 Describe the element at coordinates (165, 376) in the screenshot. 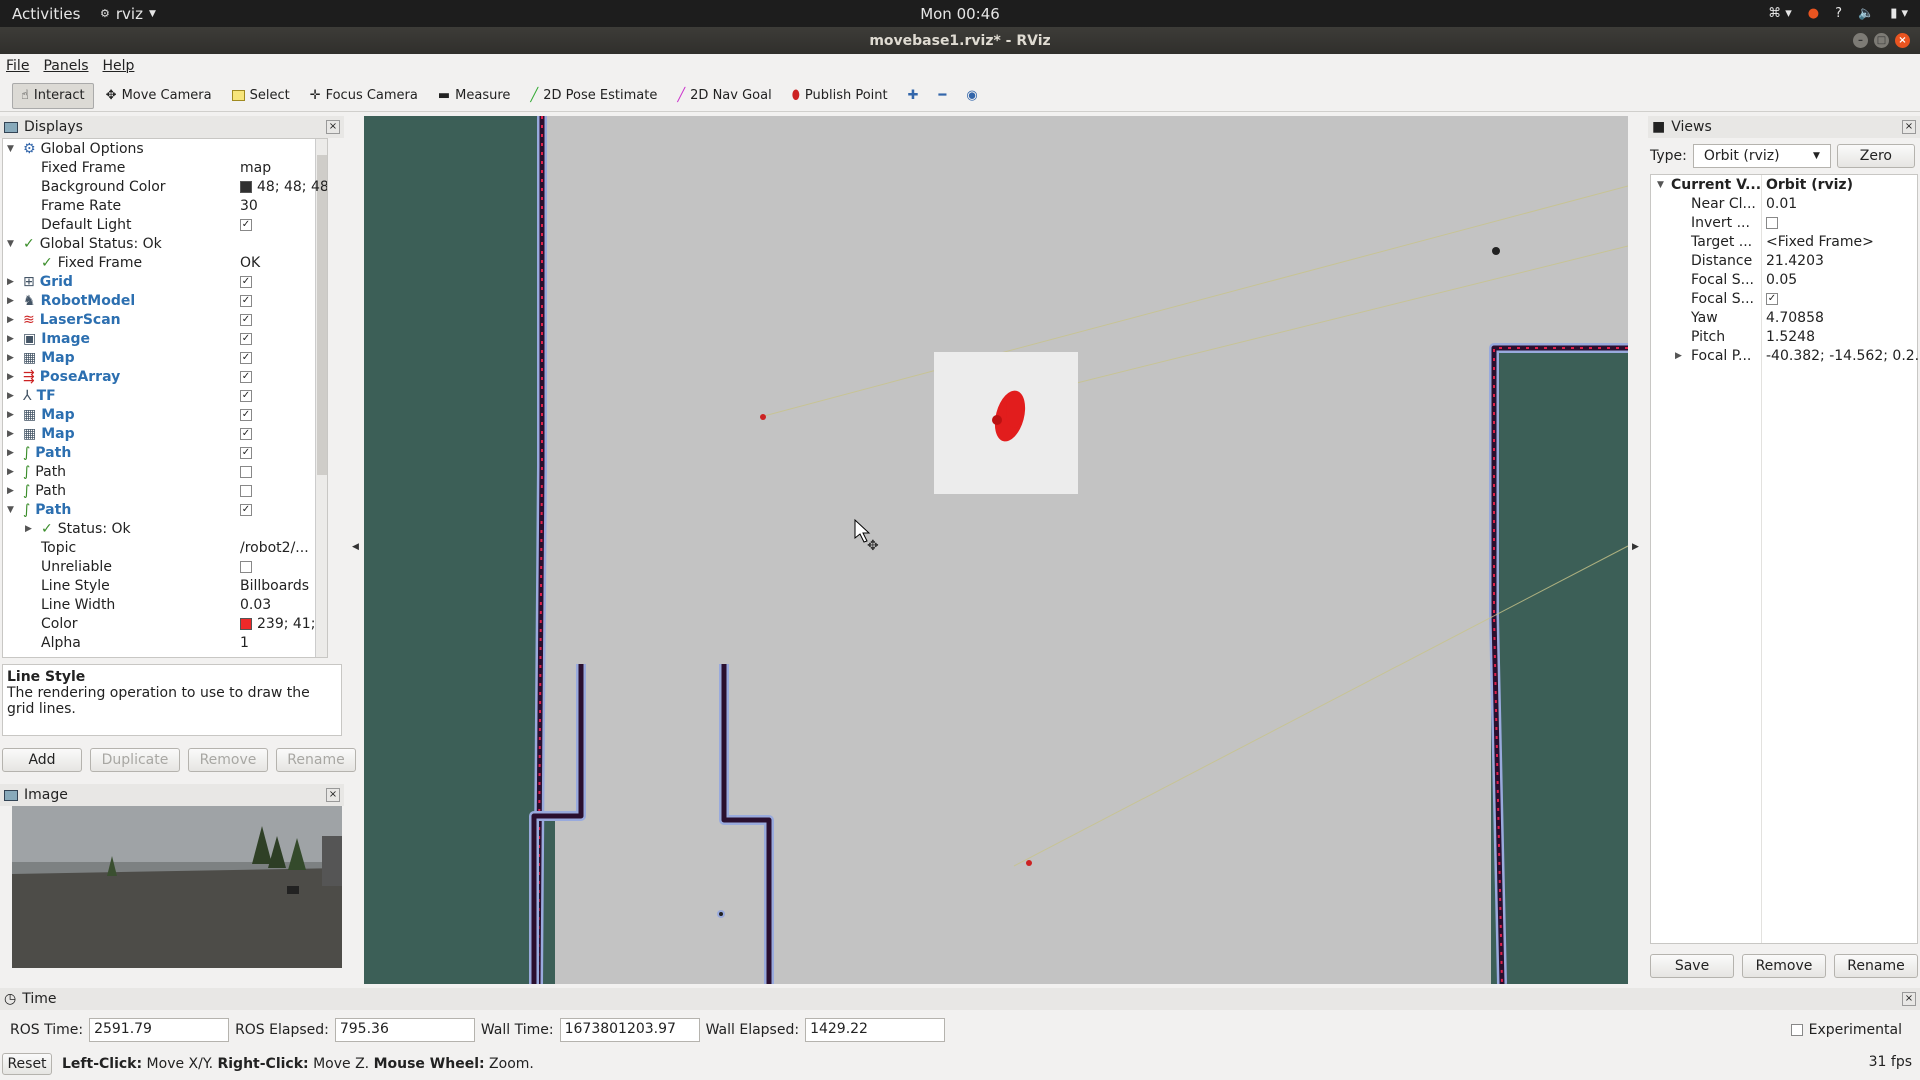

I see `display-row: ▶ ⇶ PoseArray ✓` at that location.